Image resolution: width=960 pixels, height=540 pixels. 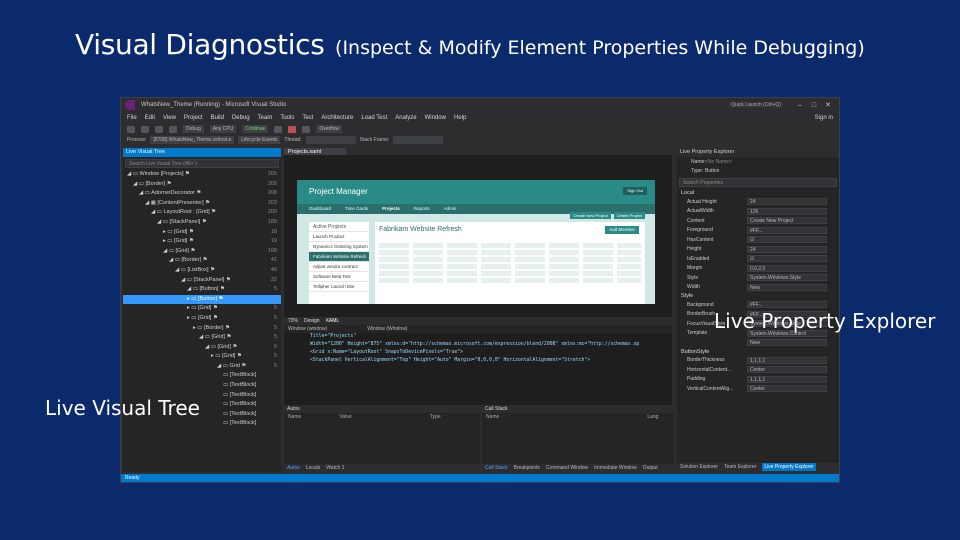 What do you see at coordinates (278, 129) in the screenshot?
I see `pause-icon` at bounding box center [278, 129].